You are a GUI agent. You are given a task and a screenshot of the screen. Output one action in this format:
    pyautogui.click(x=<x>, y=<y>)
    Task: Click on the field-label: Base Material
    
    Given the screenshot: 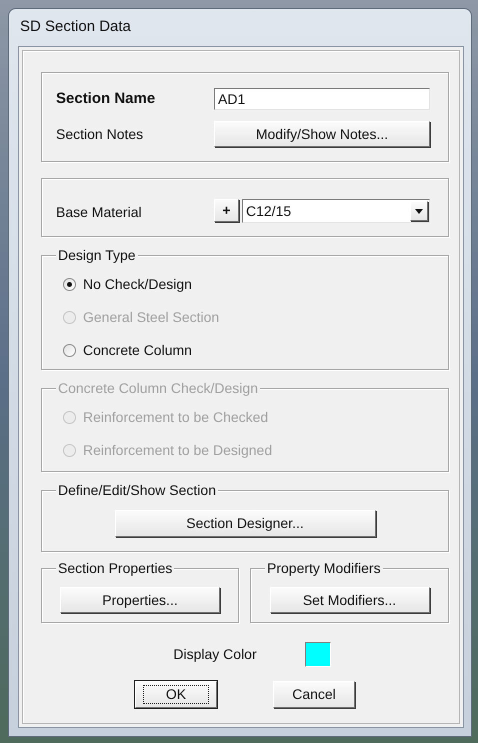 What is the action you would take?
    pyautogui.click(x=99, y=212)
    